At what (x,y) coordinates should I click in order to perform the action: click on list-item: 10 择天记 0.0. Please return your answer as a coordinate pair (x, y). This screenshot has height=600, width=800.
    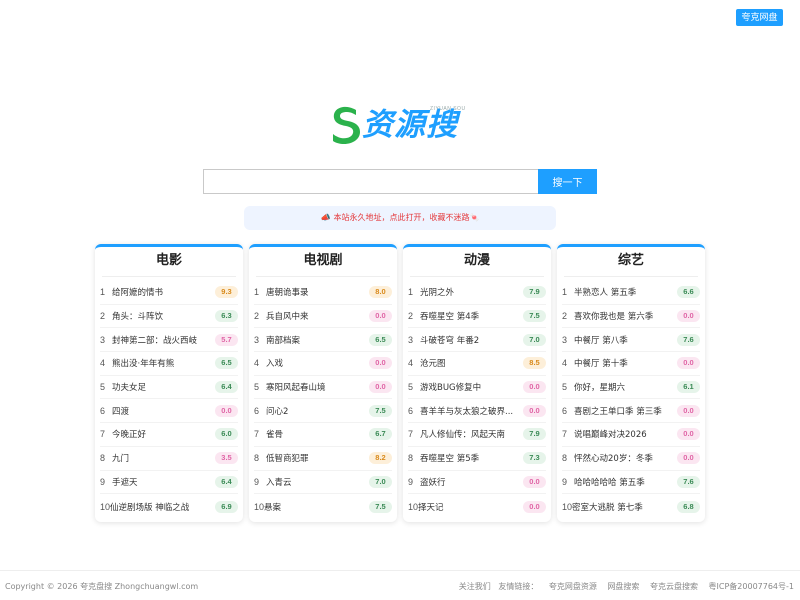
    Looking at the image, I should click on (477, 507).